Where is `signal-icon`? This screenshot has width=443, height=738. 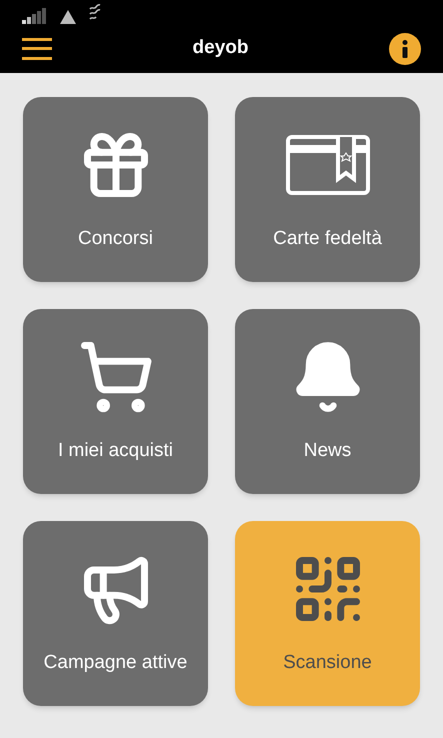
signal-icon is located at coordinates (35, 15).